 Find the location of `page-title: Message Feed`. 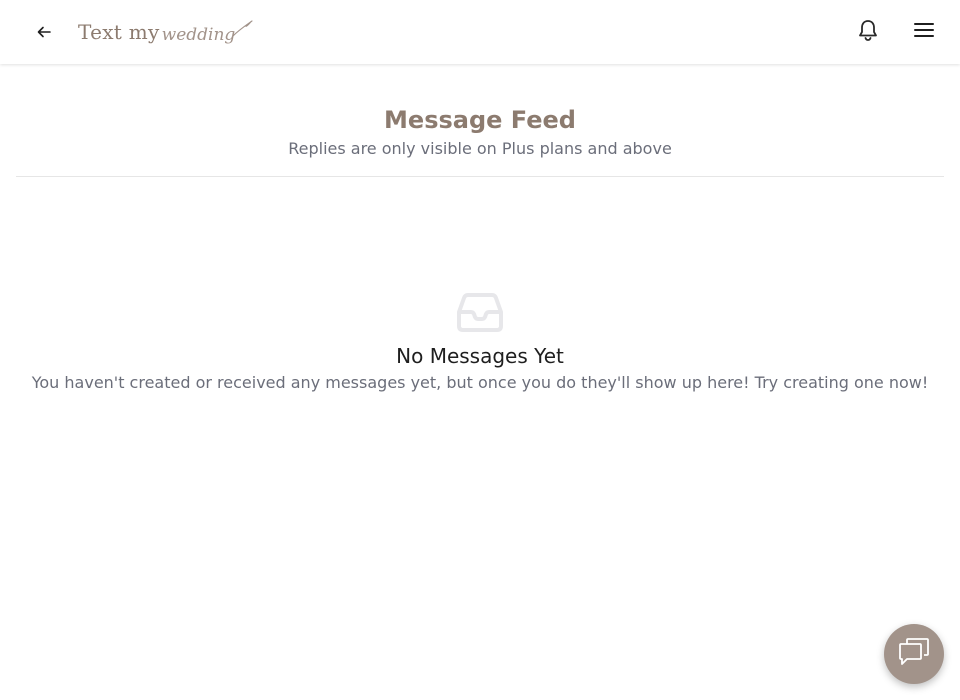

page-title: Message Feed is located at coordinates (480, 120).